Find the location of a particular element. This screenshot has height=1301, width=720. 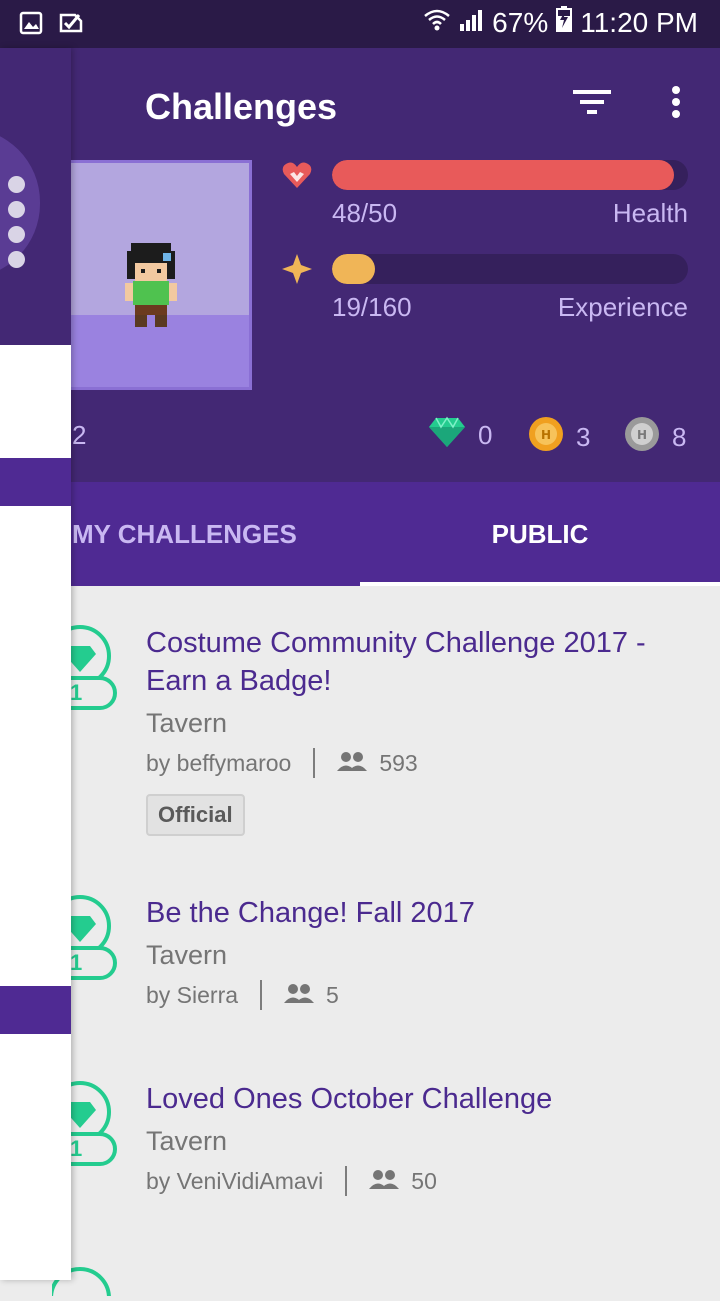

filter-icon is located at coordinates (592, 104).